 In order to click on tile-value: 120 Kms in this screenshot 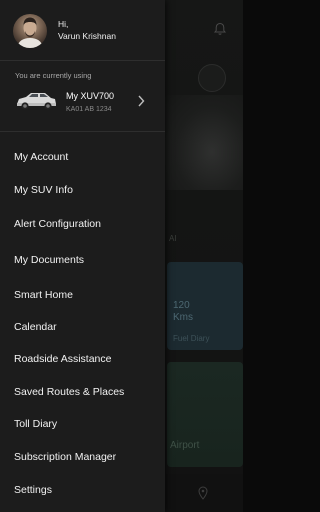, I will do `click(183, 312)`.